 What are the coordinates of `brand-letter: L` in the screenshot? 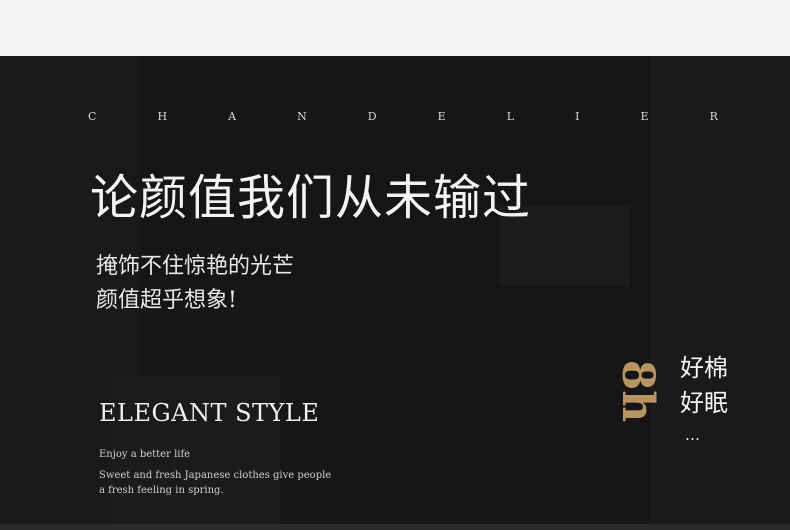 It's located at (510, 116).